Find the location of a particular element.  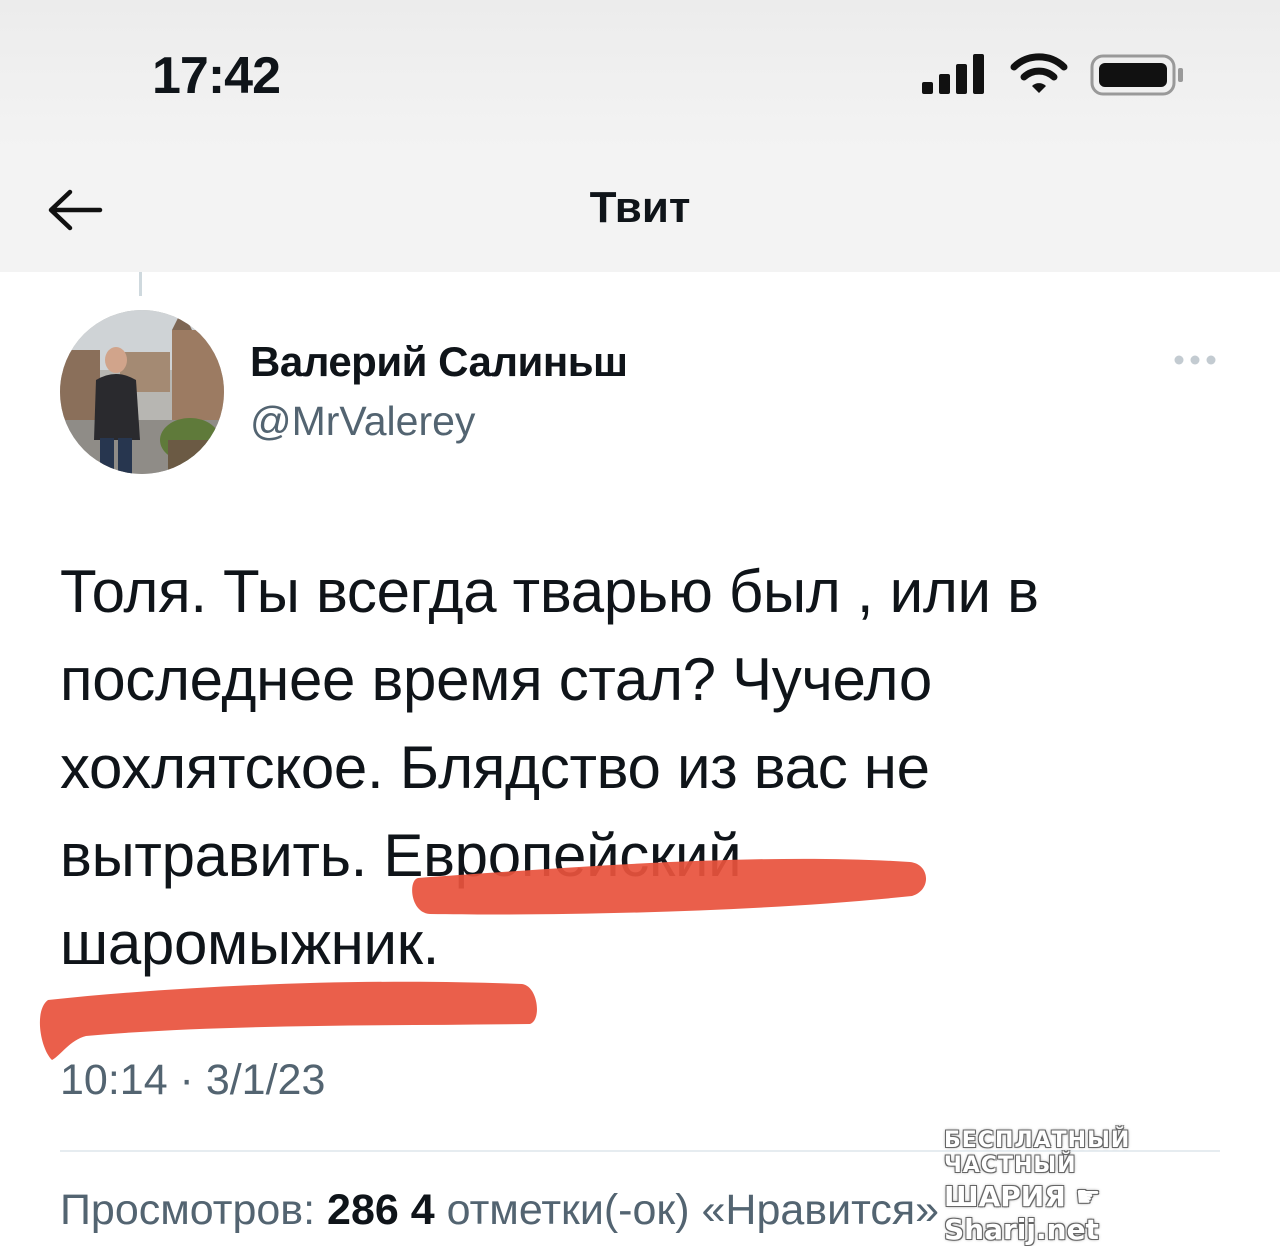

likes-label: отметки(-ок) «Нравится» is located at coordinates (693, 1210).